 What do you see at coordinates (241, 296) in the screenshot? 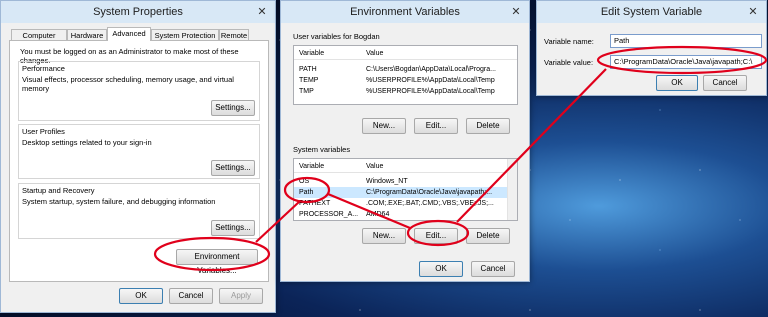
I see `apply-button: Apply` at bounding box center [241, 296].